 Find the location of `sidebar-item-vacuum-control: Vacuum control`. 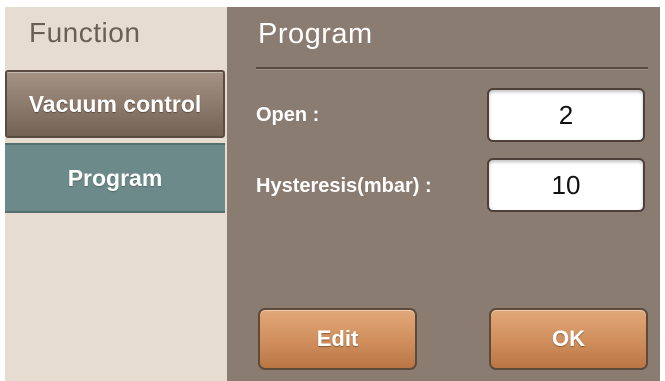

sidebar-item-vacuum-control: Vacuum control is located at coordinates (115, 104).